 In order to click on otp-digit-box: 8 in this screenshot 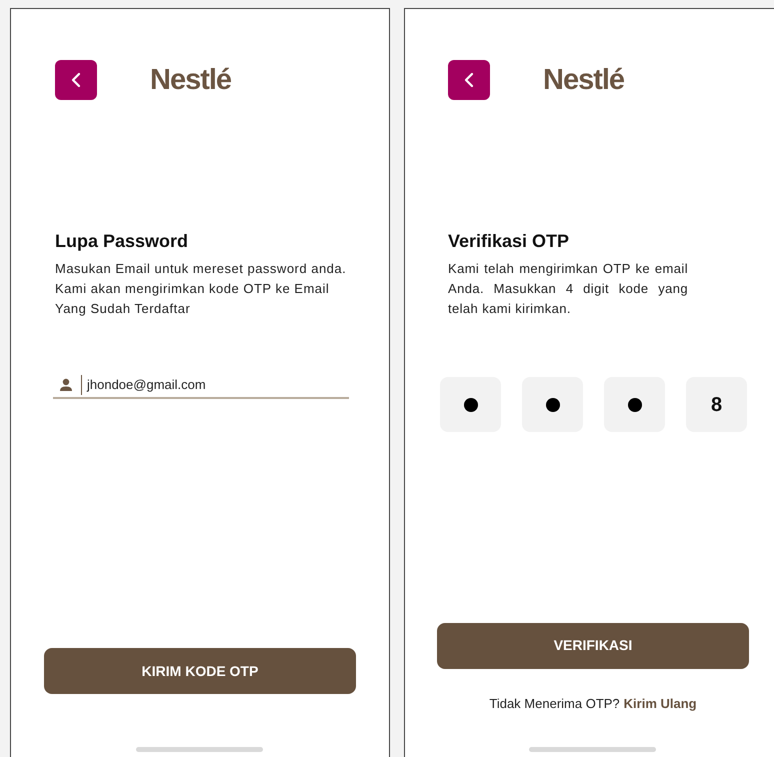, I will do `click(716, 404)`.